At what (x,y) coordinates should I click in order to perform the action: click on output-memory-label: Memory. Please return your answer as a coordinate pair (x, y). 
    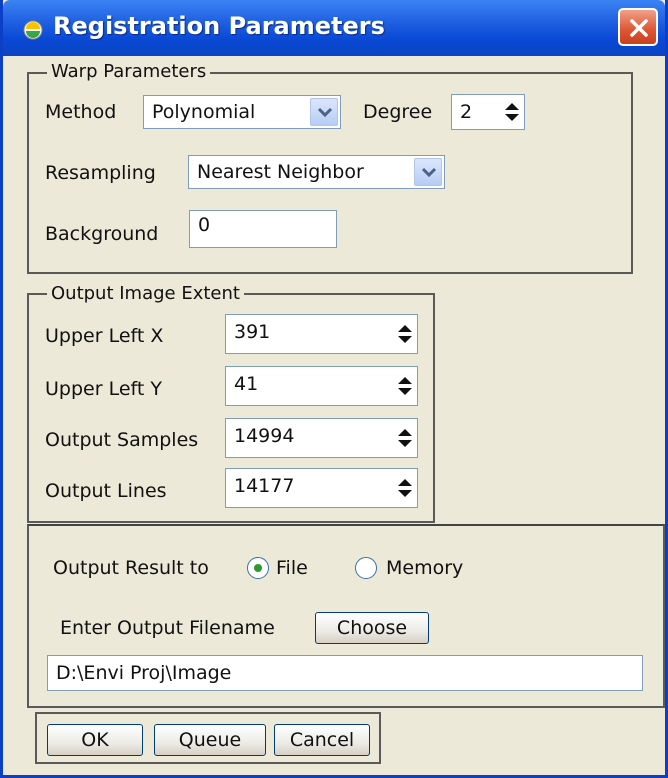
    Looking at the image, I should click on (424, 568).